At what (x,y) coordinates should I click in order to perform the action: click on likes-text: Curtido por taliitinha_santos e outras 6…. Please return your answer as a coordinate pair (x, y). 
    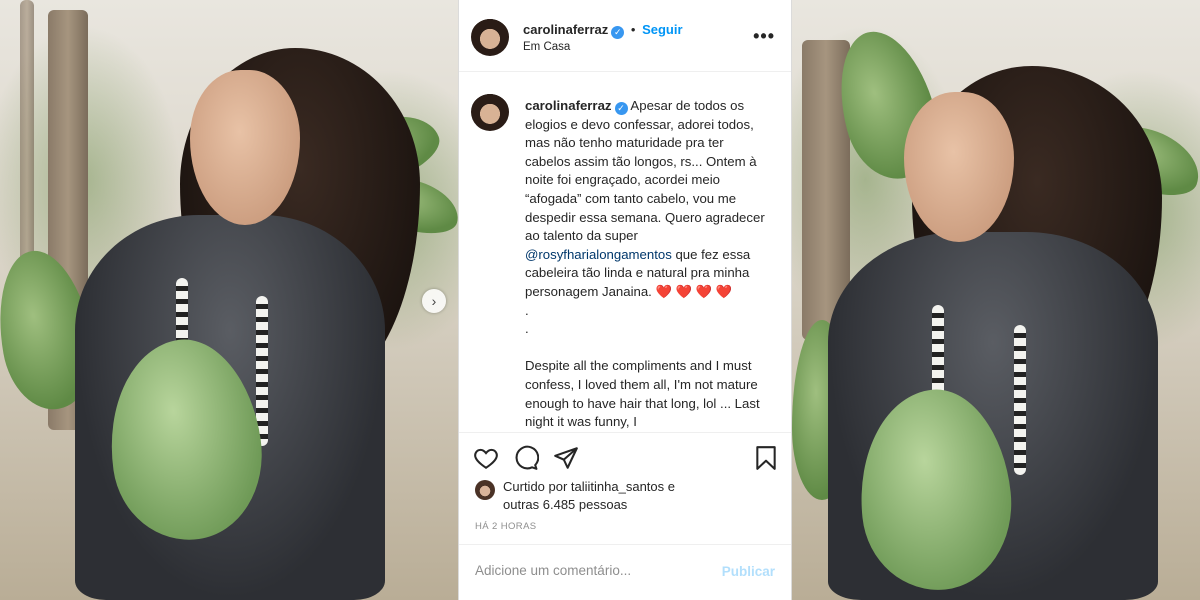
    Looking at the image, I should click on (638, 496).